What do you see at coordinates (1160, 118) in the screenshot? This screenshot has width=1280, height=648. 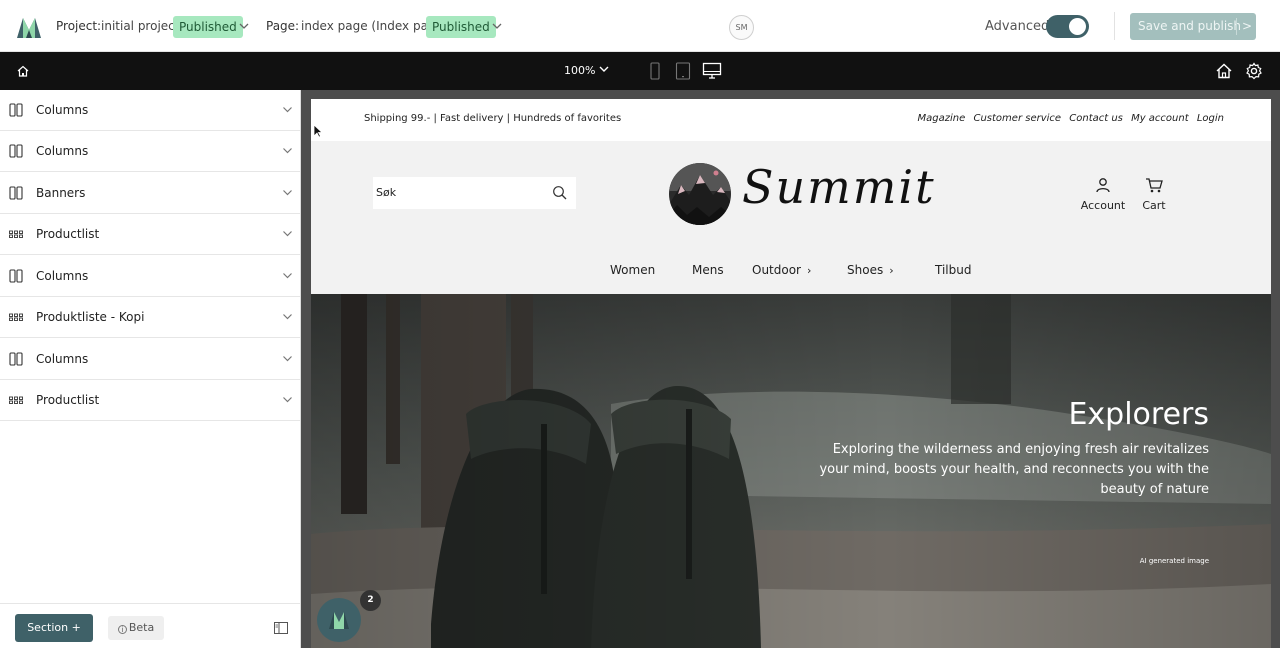 I see `link-my-account: My account` at bounding box center [1160, 118].